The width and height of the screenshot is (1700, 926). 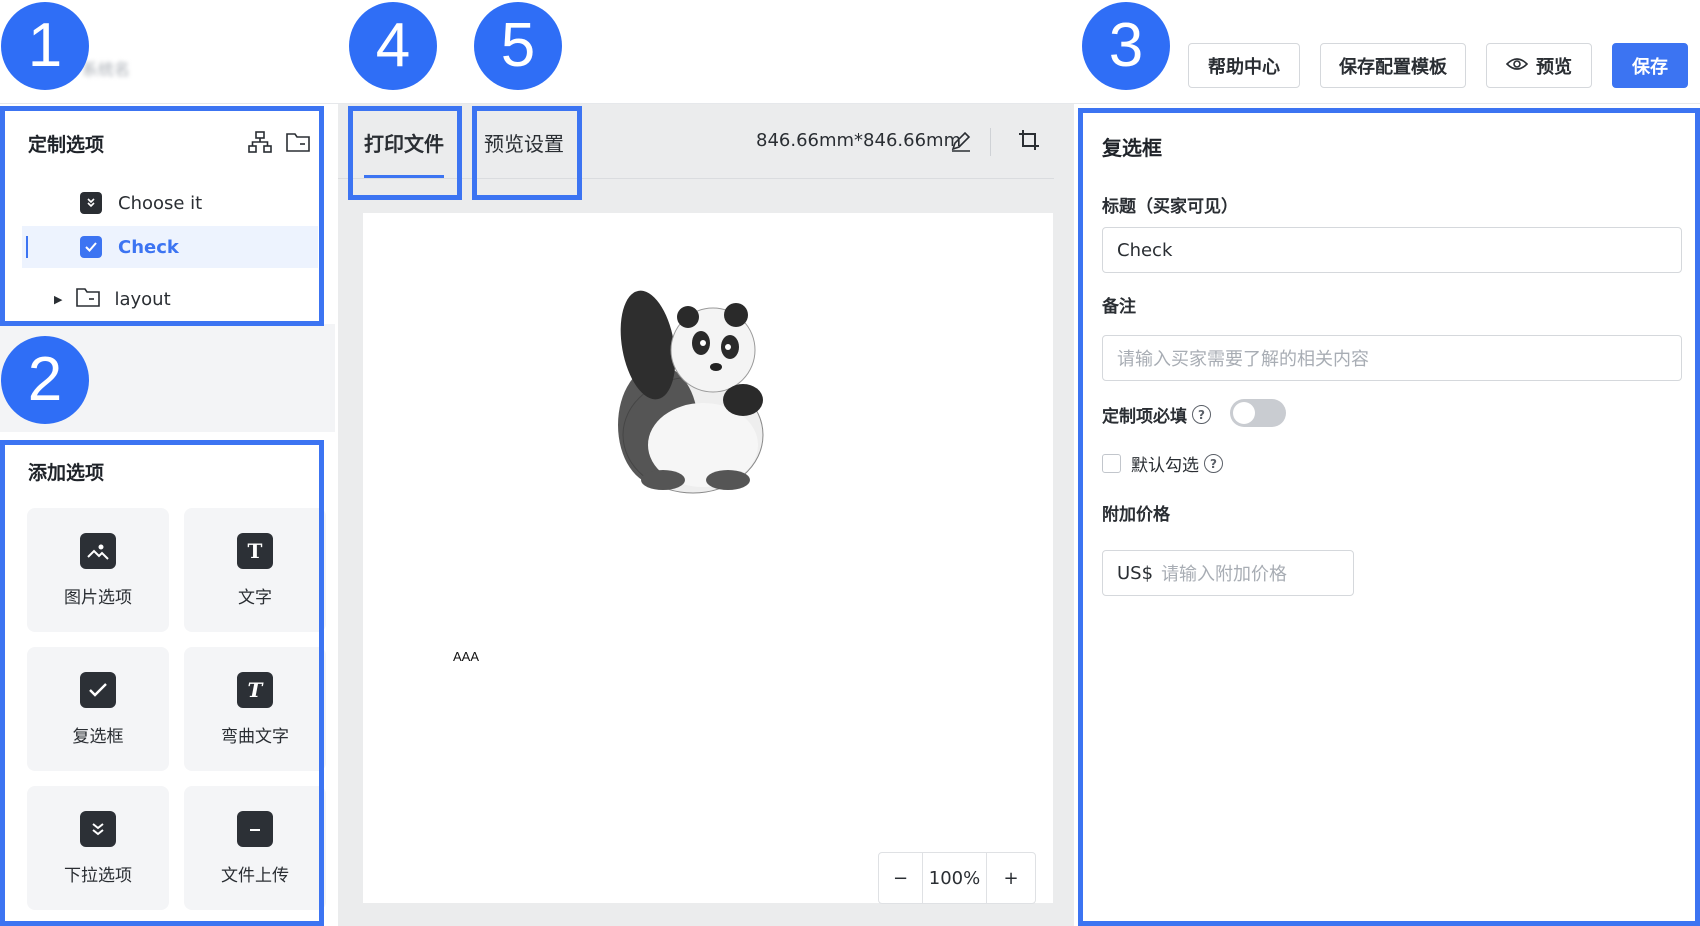 What do you see at coordinates (162, 683) in the screenshot?
I see `highlight-add-options` at bounding box center [162, 683].